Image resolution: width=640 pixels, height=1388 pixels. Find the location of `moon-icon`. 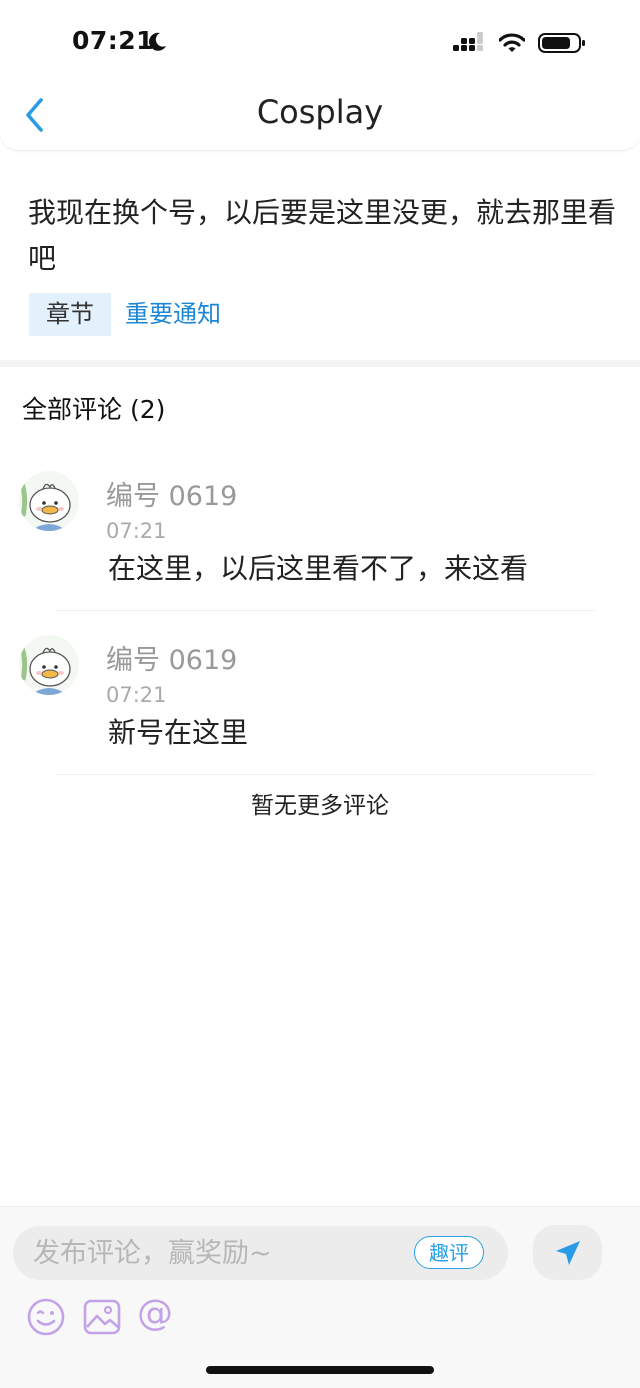

moon-icon is located at coordinates (157, 41).